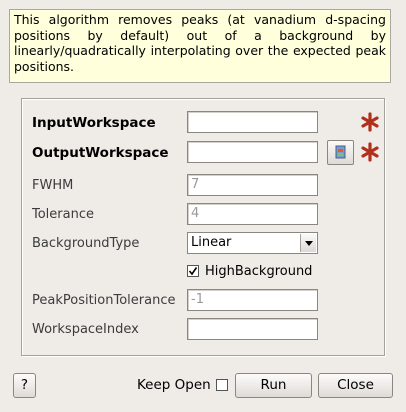 This screenshot has height=412, width=406. What do you see at coordinates (211, 242) in the screenshot?
I see `background-type-value: Linear` at bounding box center [211, 242].